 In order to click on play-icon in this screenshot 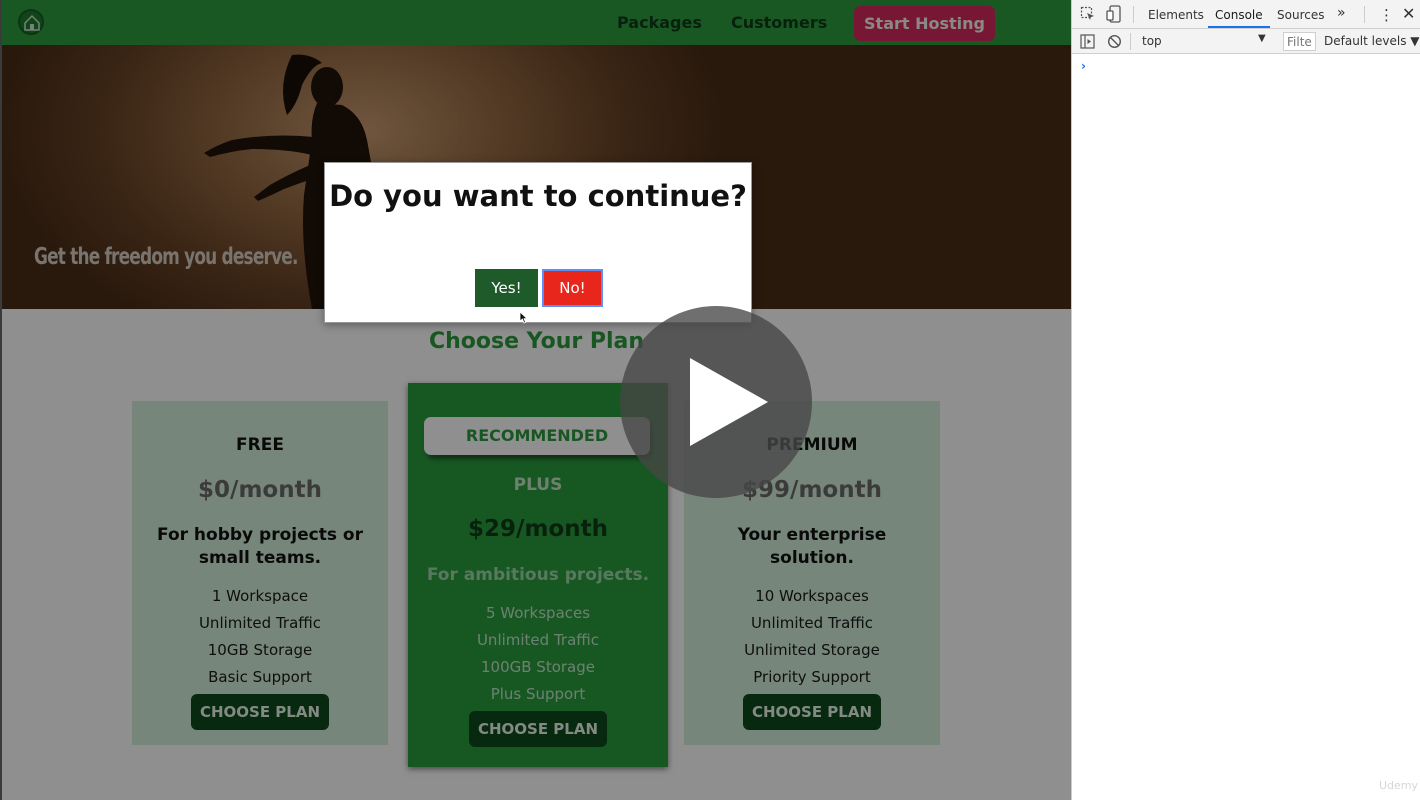, I will do `click(729, 402)`.